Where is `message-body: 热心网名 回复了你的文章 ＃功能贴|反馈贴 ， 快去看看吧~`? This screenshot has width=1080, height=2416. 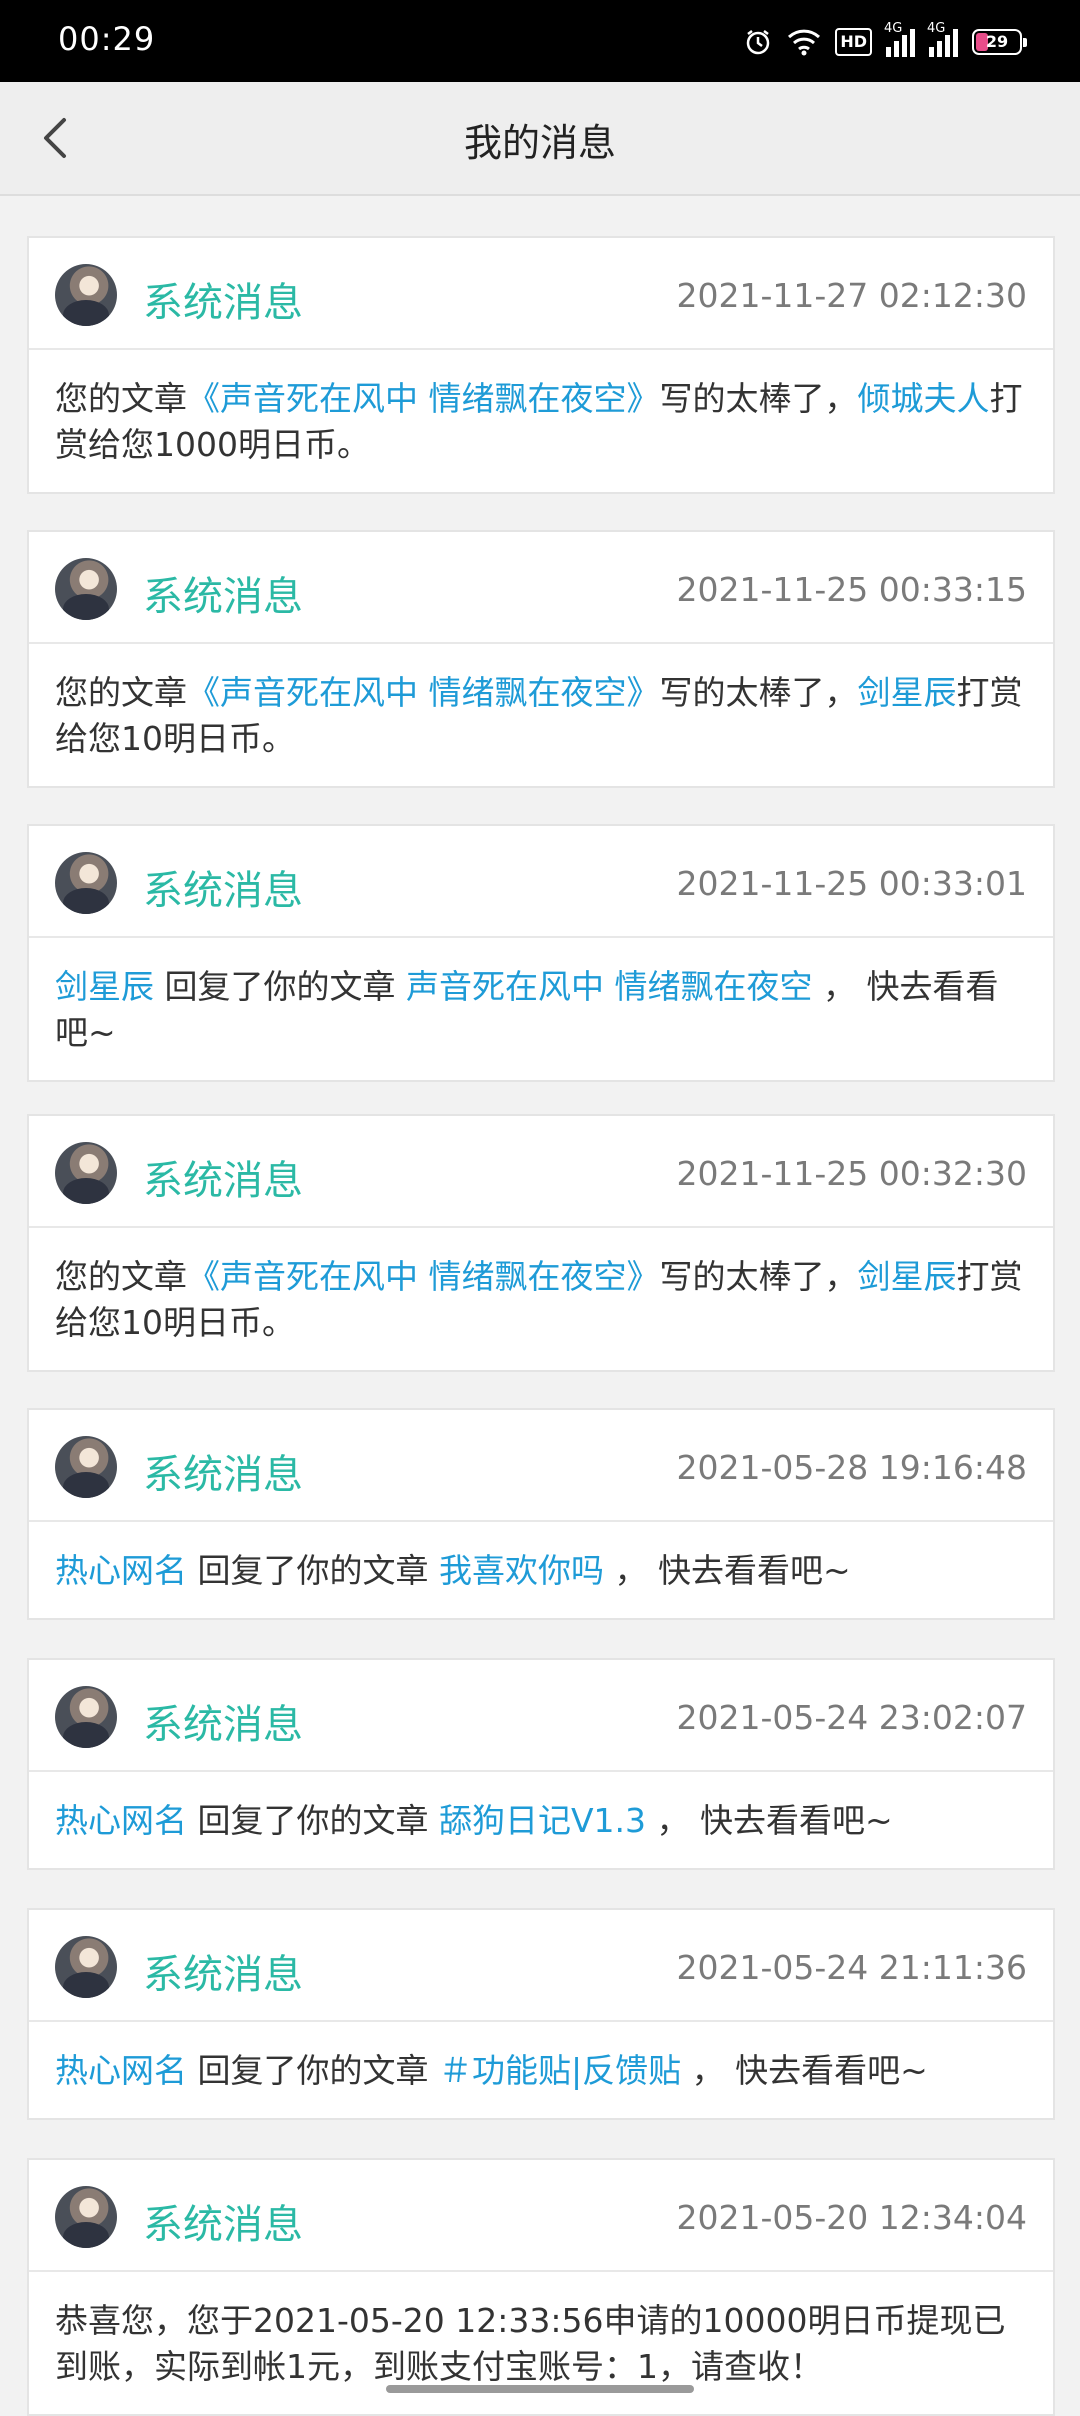 message-body: 热心网名 回复了你的文章 ＃功能贴|反馈贴 ， 快去看看吧~ is located at coordinates (541, 2070).